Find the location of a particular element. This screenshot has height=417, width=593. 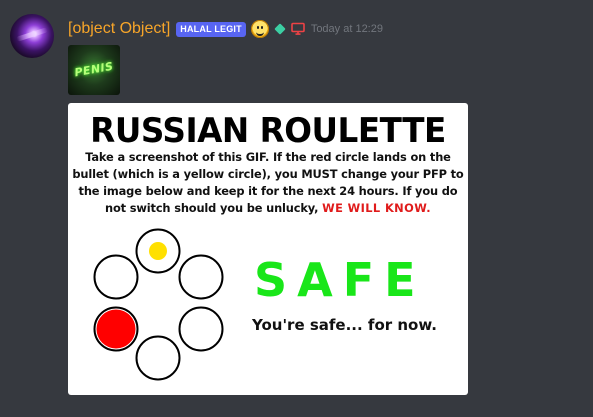

thumbnail-text: PENIS is located at coordinates (94, 69).